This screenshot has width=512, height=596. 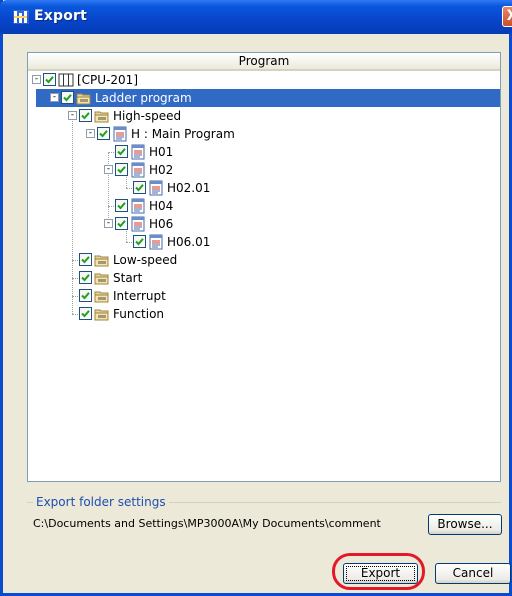 What do you see at coordinates (139, 314) in the screenshot?
I see `tree-node-label: Function` at bounding box center [139, 314].